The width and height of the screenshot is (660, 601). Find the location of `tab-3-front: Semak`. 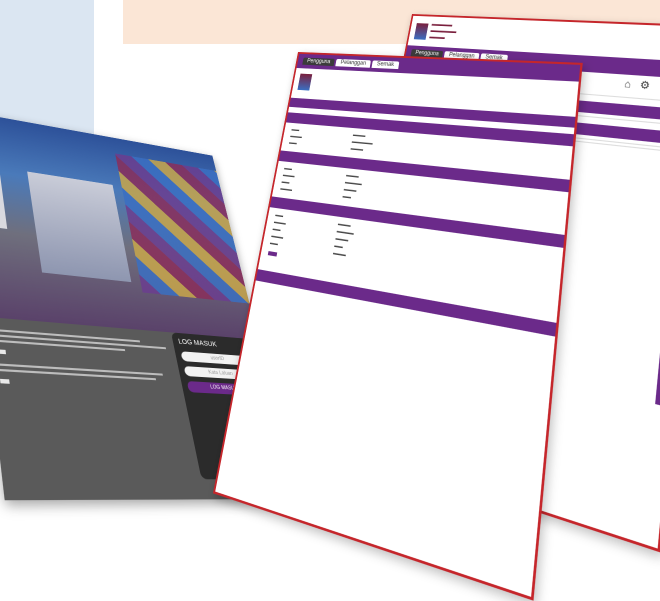

tab-3-front: Semak is located at coordinates (385, 65).